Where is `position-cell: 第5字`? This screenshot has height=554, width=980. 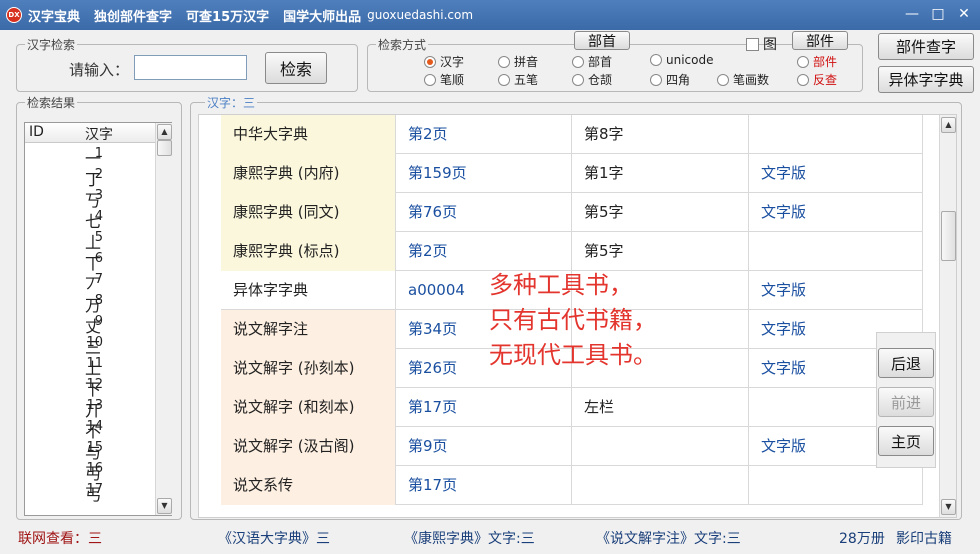
position-cell: 第5字 is located at coordinates (660, 251).